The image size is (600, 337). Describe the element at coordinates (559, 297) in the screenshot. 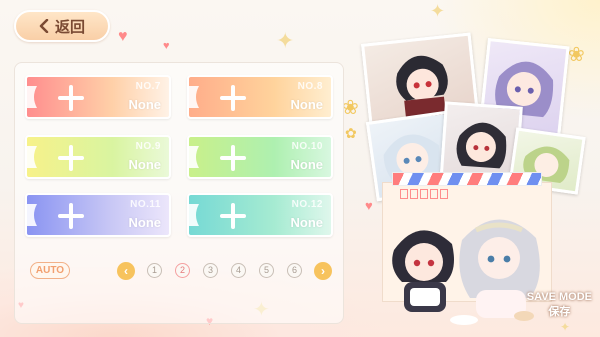

I see `mode-label-en: SAVE MODE` at that location.